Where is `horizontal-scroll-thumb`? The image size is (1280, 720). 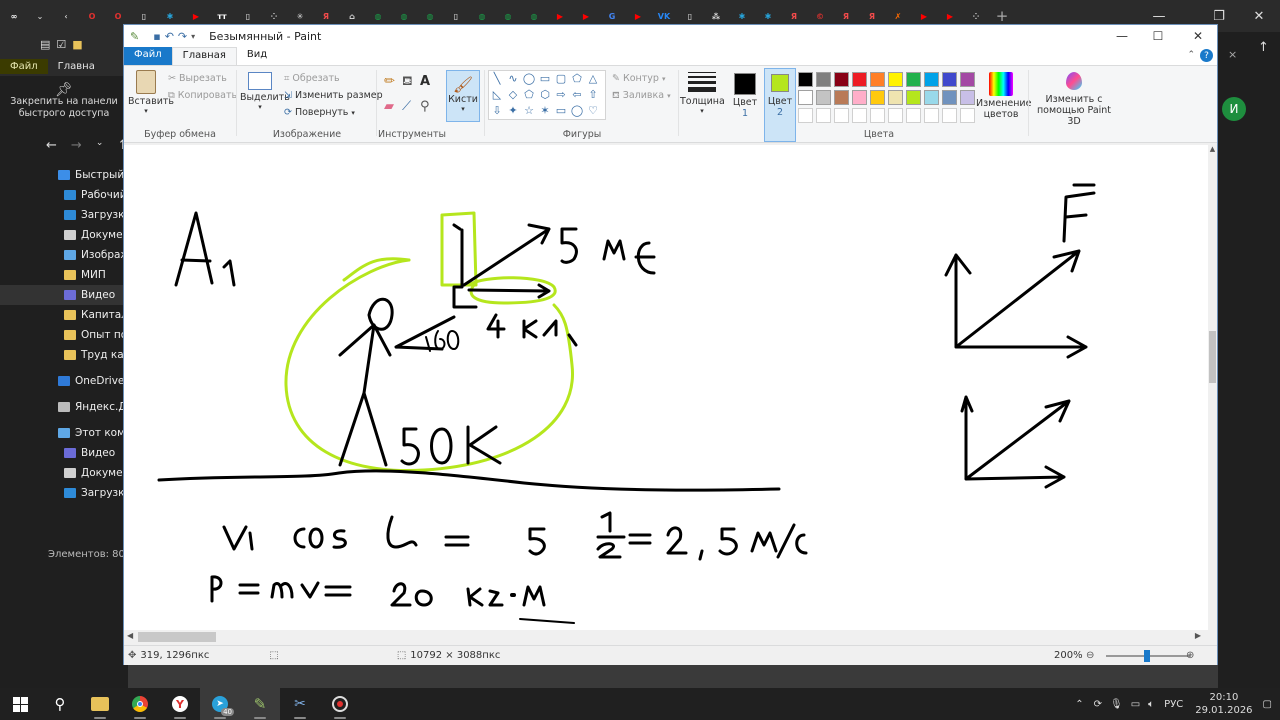 horizontal-scroll-thumb is located at coordinates (177, 637).